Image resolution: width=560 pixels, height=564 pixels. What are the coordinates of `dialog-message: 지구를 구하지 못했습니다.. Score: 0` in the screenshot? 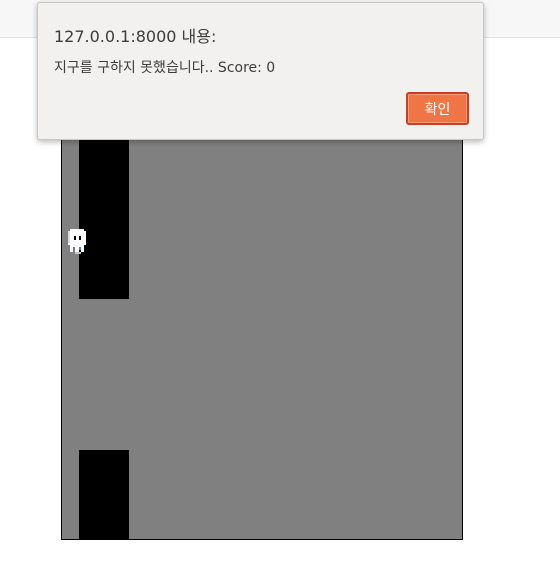 It's located at (165, 68).